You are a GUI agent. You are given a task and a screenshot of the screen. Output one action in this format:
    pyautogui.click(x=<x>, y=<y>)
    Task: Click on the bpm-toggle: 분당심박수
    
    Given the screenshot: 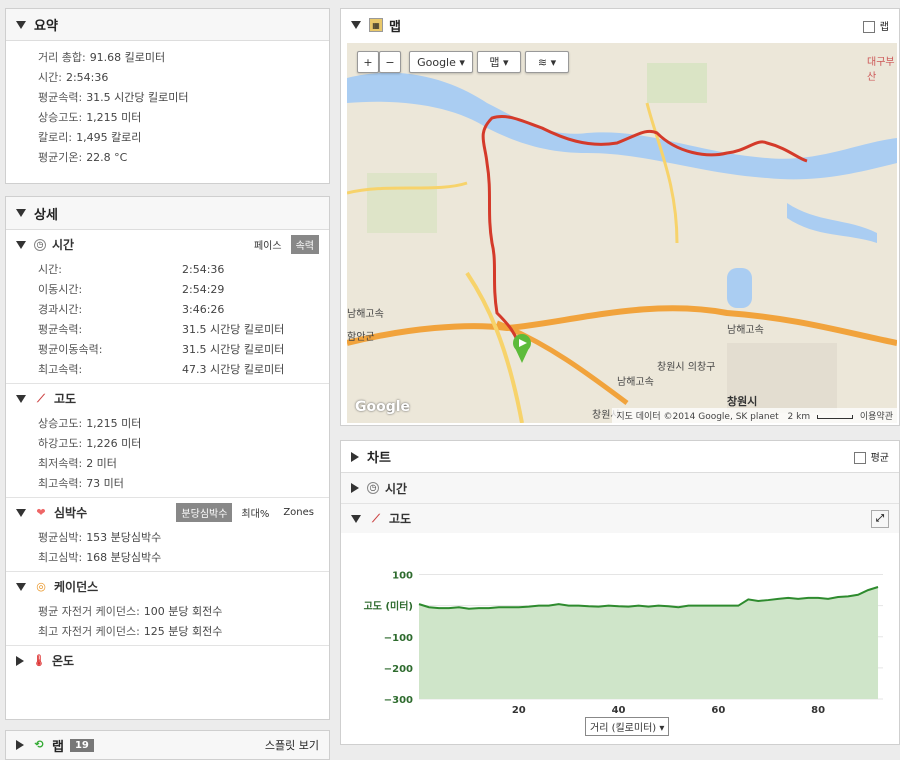 What is the action you would take?
    pyautogui.click(x=204, y=512)
    